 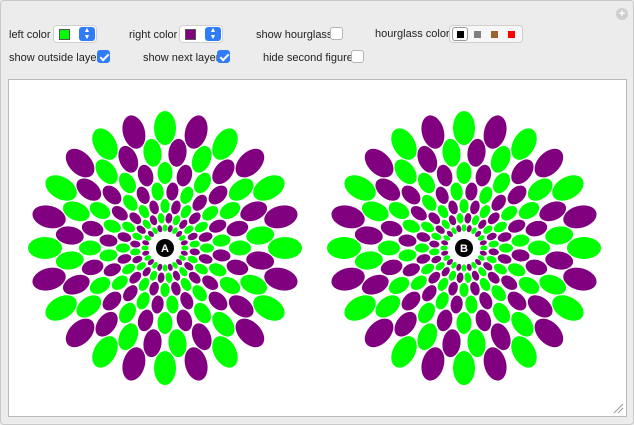 I want to click on show-hourglass-checkbox, so click(x=336, y=33).